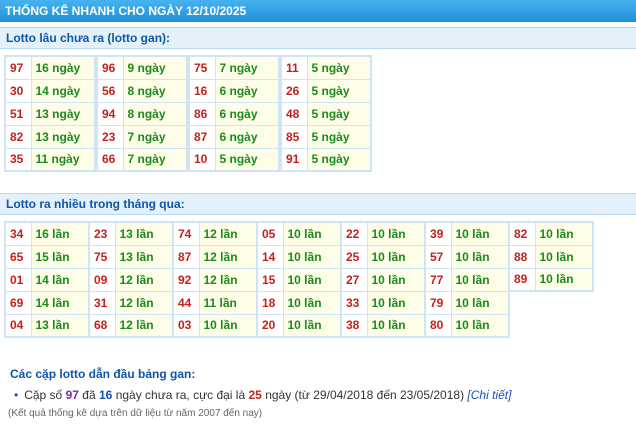 The height and width of the screenshot is (431, 636). What do you see at coordinates (18, 302) in the screenshot?
I see `lotto-number: 69` at bounding box center [18, 302].